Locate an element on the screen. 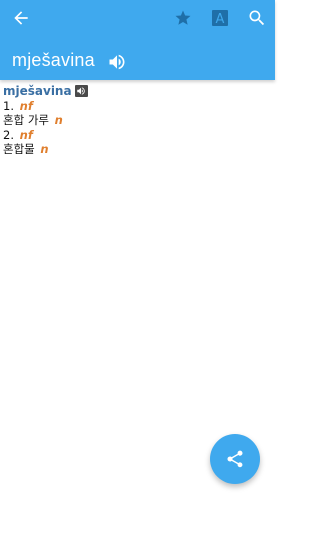 This screenshot has width=320, height=545. font-glyph: A is located at coordinates (220, 19).